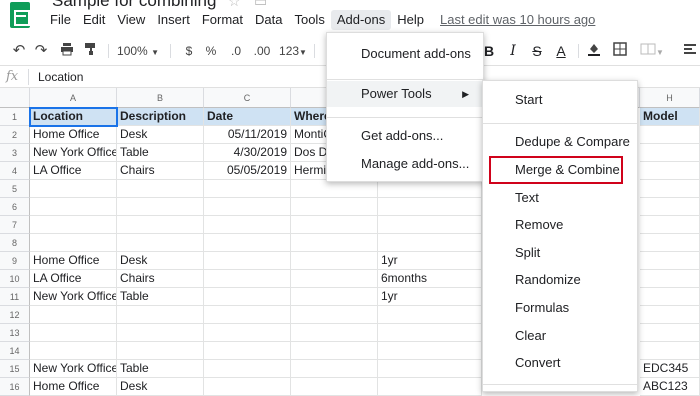  I want to click on cell-c15, so click(247, 369).